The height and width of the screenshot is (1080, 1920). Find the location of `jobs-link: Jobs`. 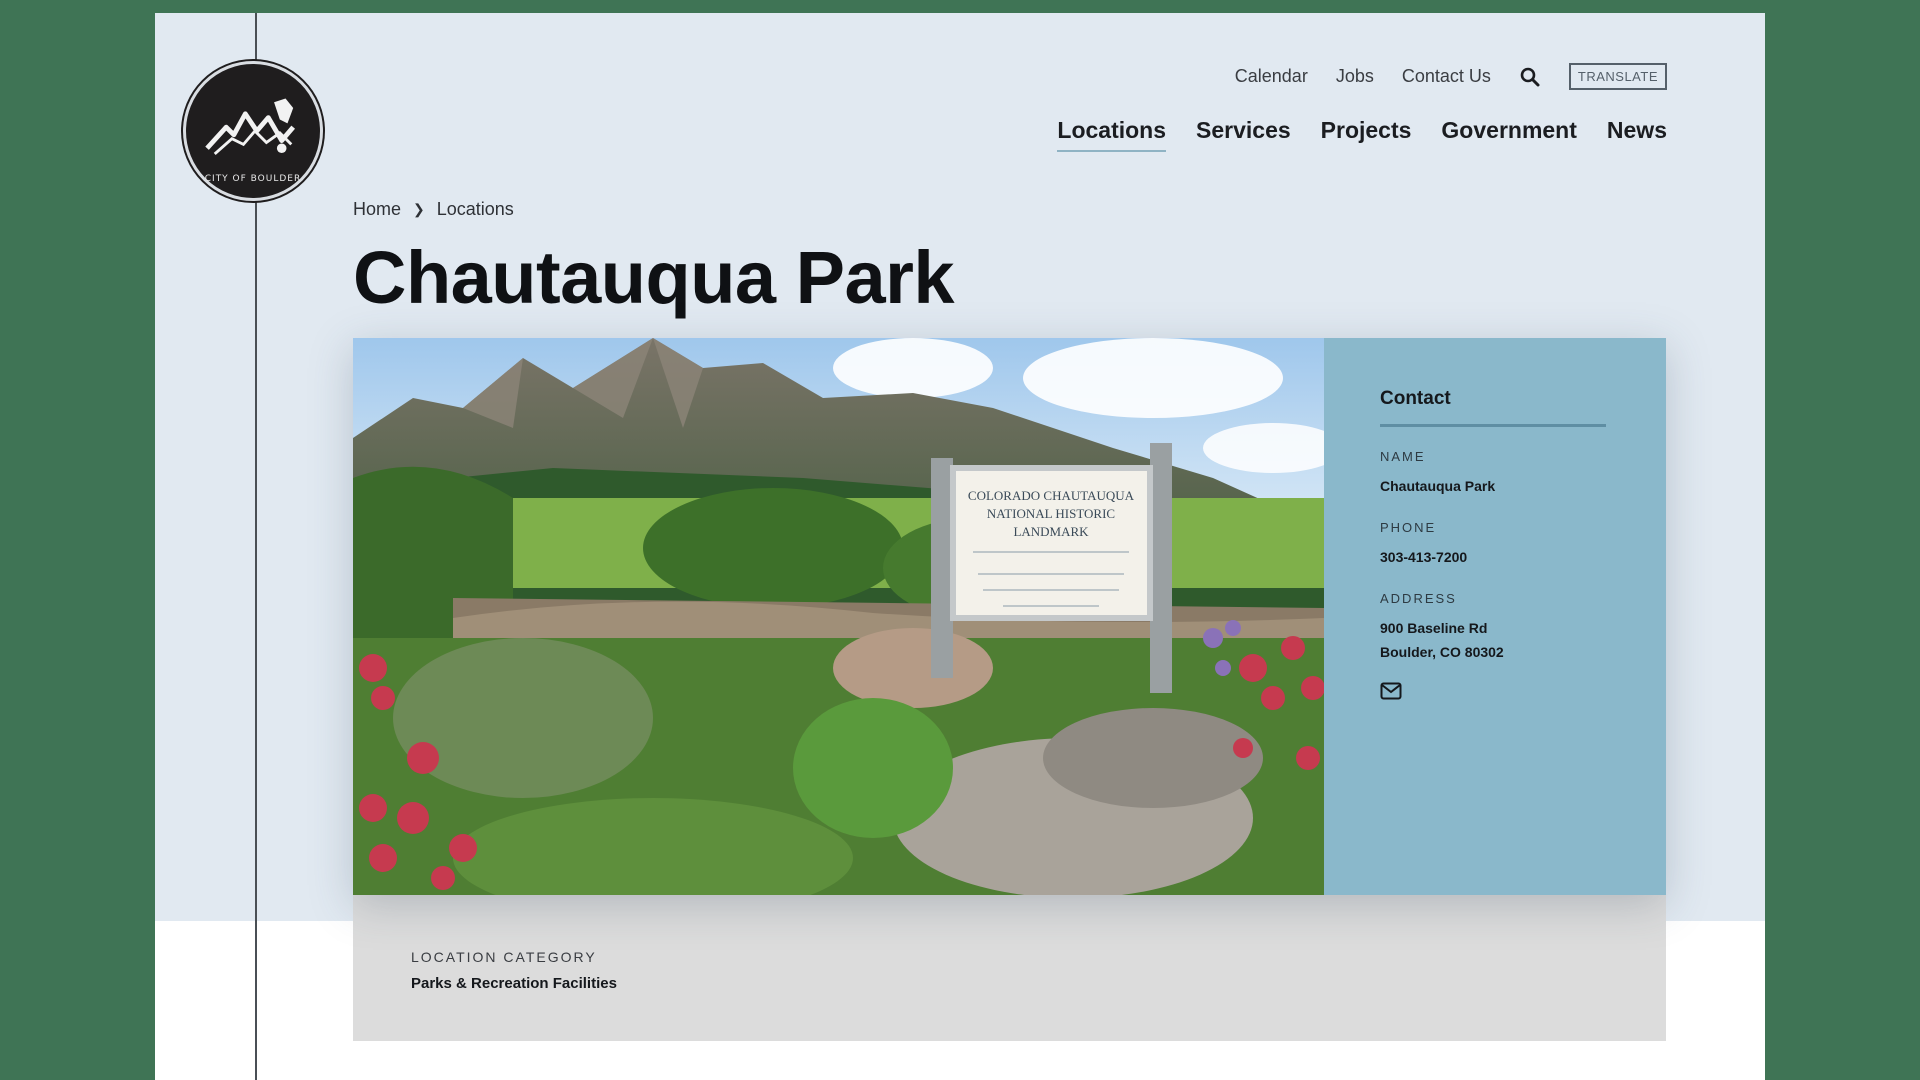

jobs-link: Jobs is located at coordinates (1355, 76).